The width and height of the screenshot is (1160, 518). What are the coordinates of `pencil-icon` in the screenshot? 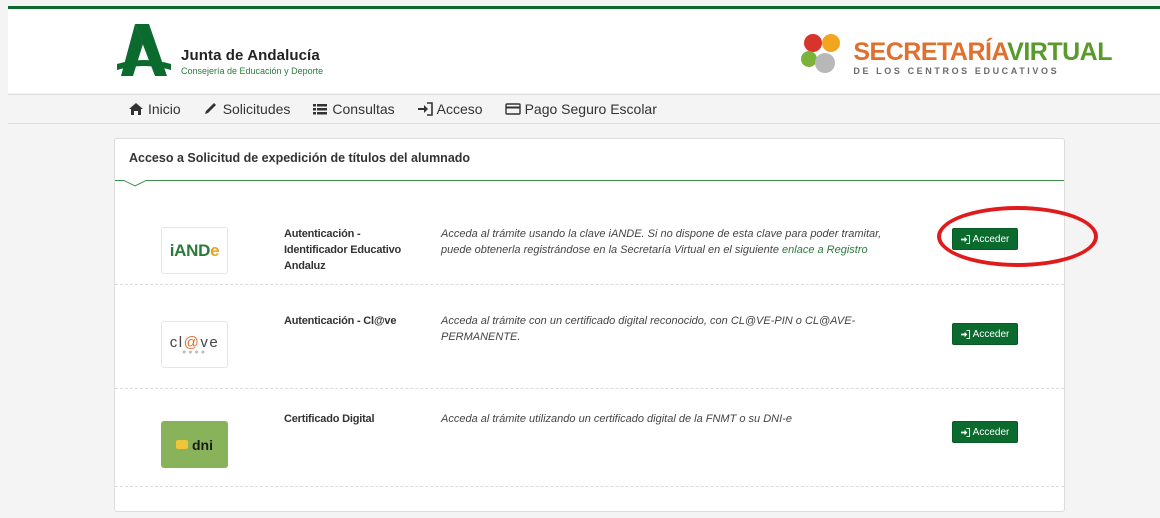 It's located at (210, 108).